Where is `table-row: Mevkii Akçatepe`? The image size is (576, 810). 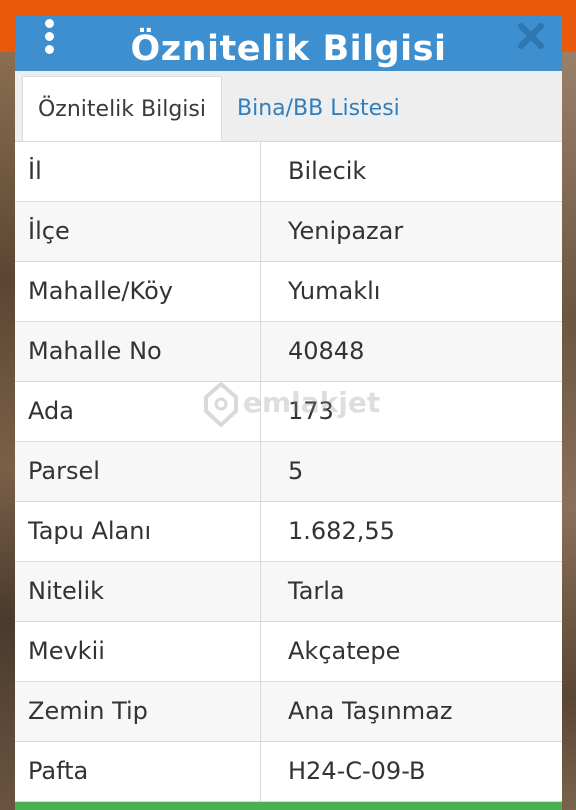
table-row: Mevkii Akçatepe is located at coordinates (288, 652).